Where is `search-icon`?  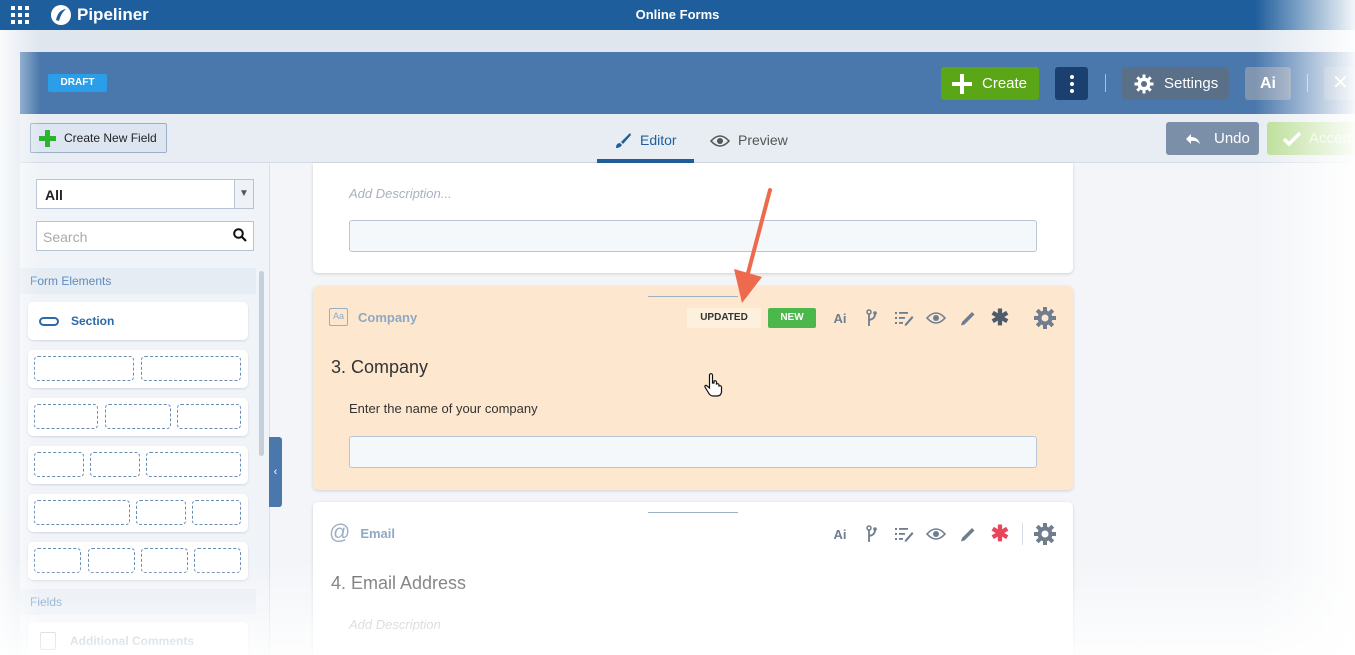 search-icon is located at coordinates (240, 235).